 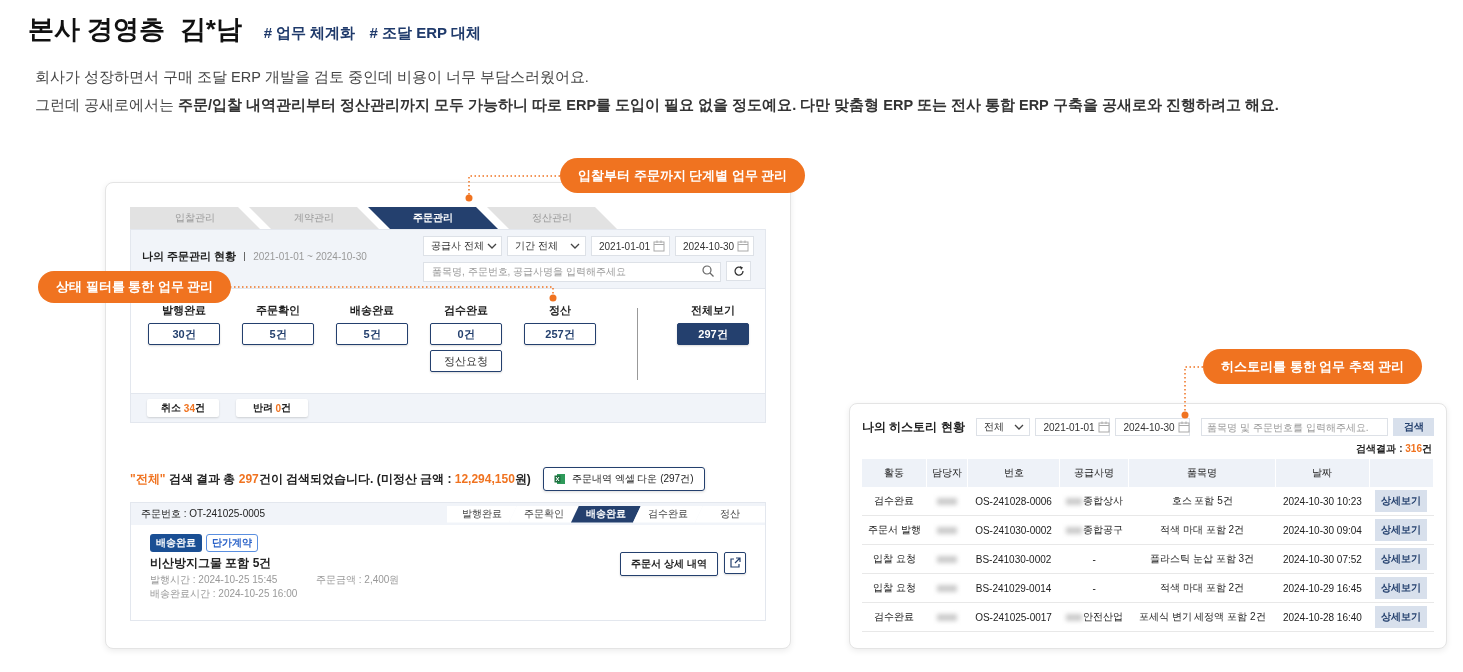 What do you see at coordinates (1013, 530) in the screenshot?
I see `table-cell: OS-241030-0002` at bounding box center [1013, 530].